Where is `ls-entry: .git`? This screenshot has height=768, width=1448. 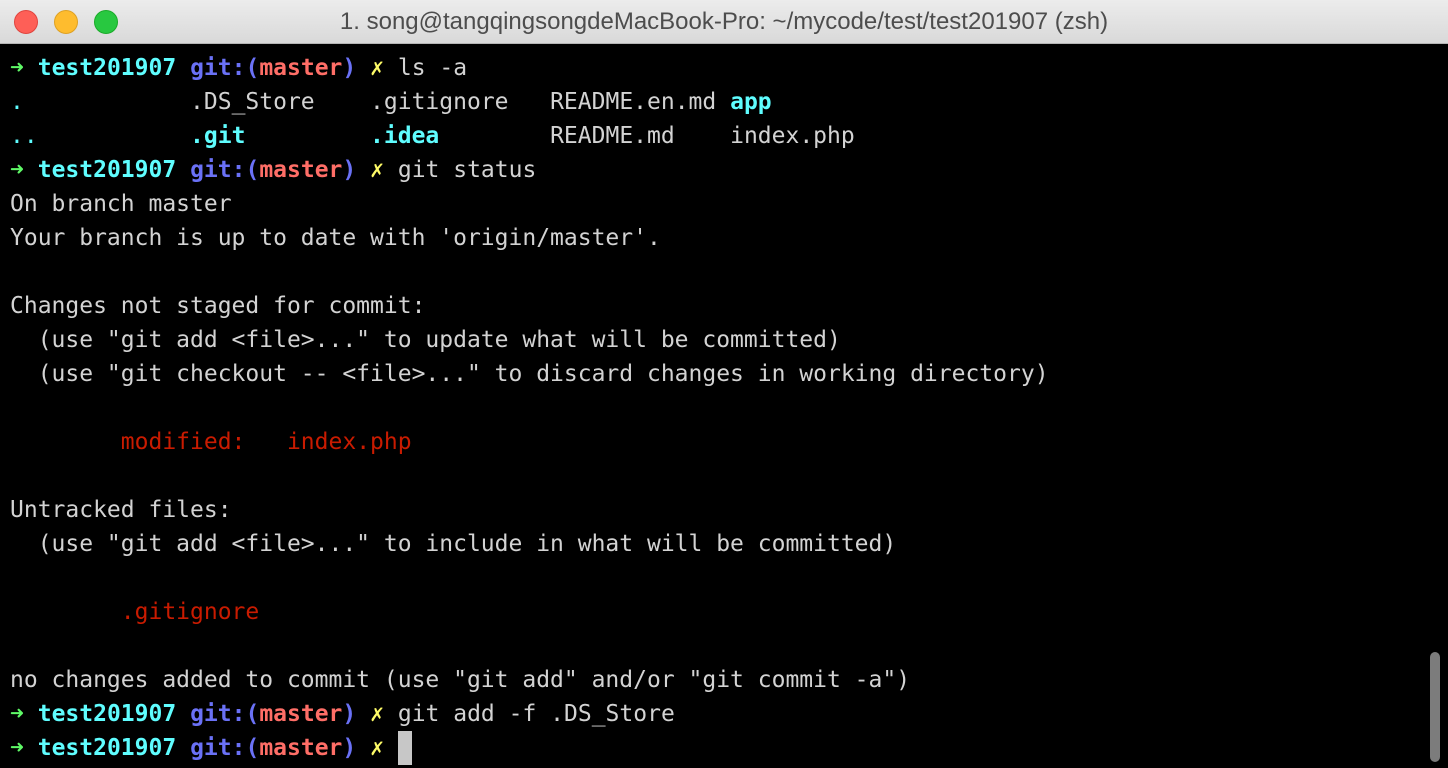
ls-entry: .git is located at coordinates (218, 136).